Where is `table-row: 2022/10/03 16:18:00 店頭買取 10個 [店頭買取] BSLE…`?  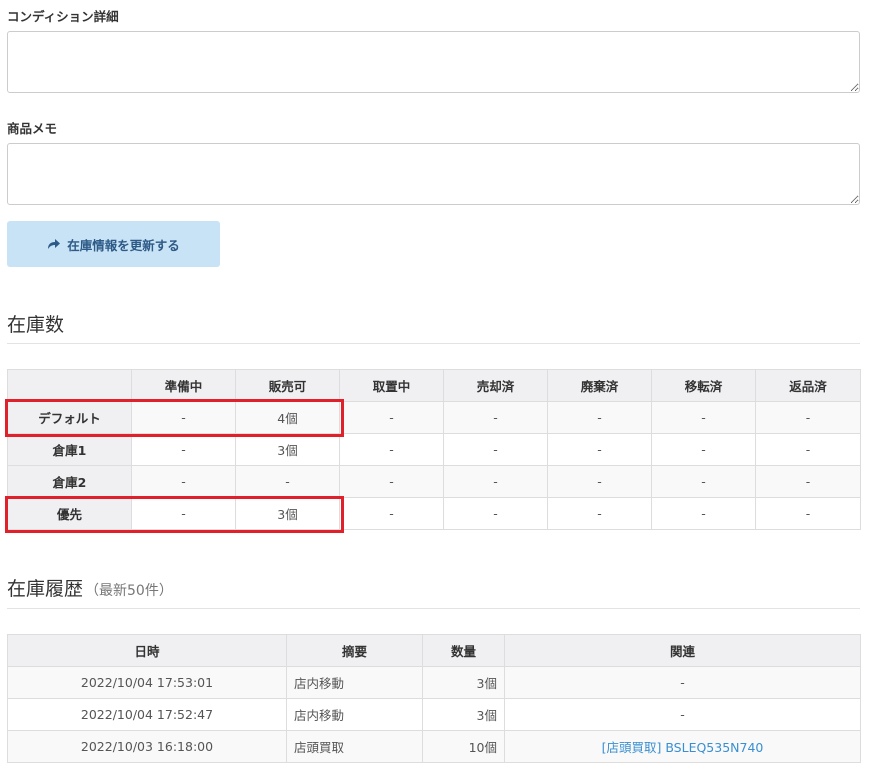
table-row: 2022/10/03 16:18:00 店頭買取 10個 [店頭買取] BSLE… is located at coordinates (434, 746).